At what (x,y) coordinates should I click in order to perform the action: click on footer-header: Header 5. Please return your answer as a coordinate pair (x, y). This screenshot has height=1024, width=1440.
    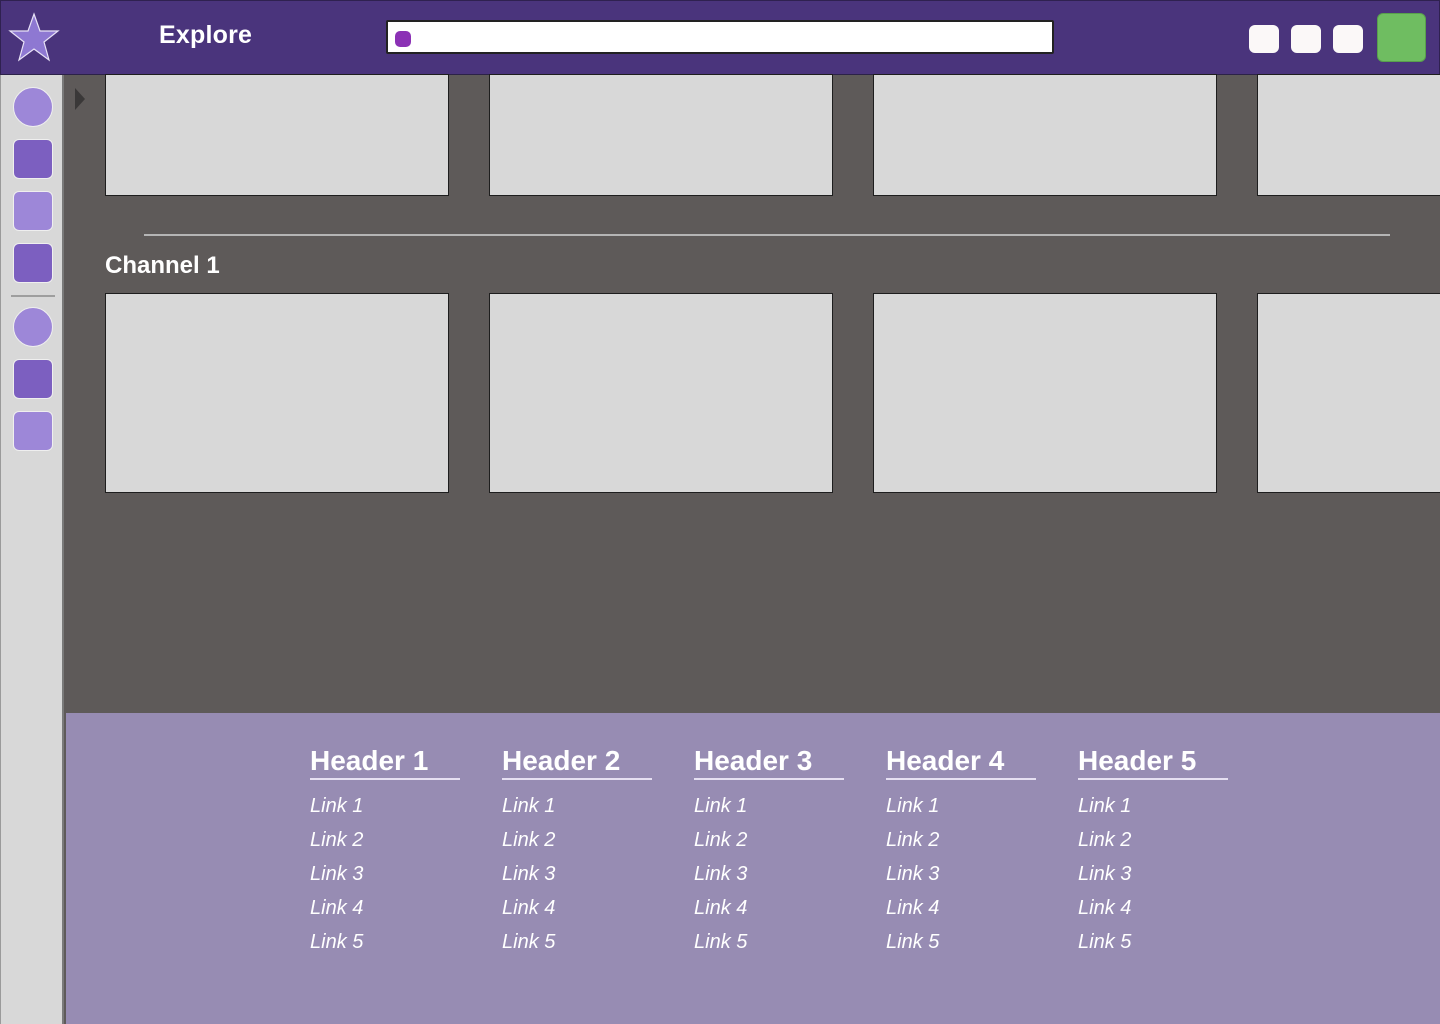
    Looking at the image, I should click on (1153, 762).